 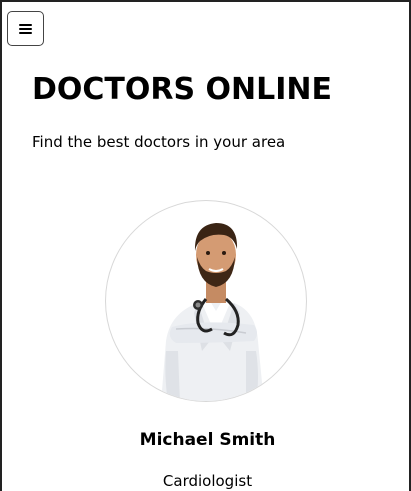 I want to click on doctor-name: Michael Smith, so click(x=207, y=440).